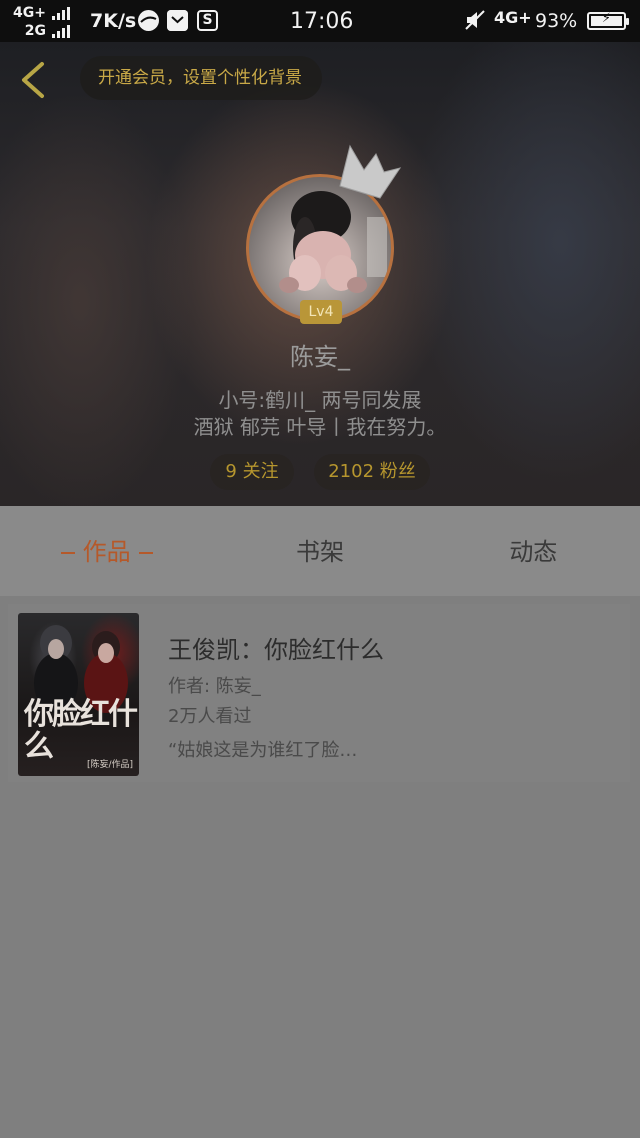  Describe the element at coordinates (145, 553) in the screenshot. I see `tab-indicator-right` at that location.